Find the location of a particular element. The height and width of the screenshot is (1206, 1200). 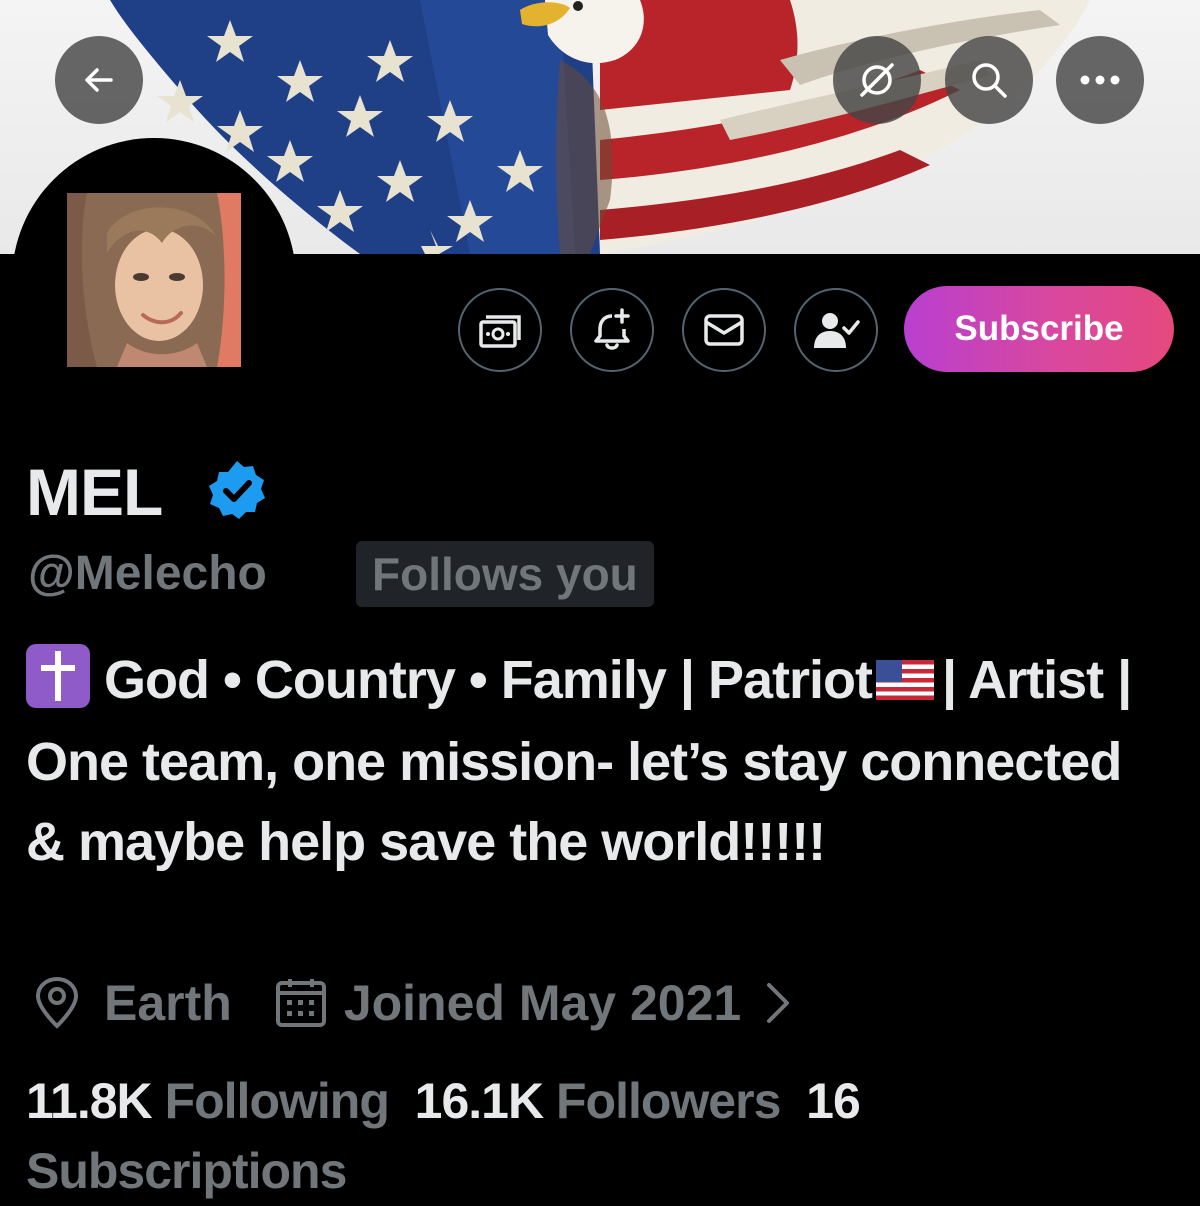

search-button is located at coordinates (989, 80).